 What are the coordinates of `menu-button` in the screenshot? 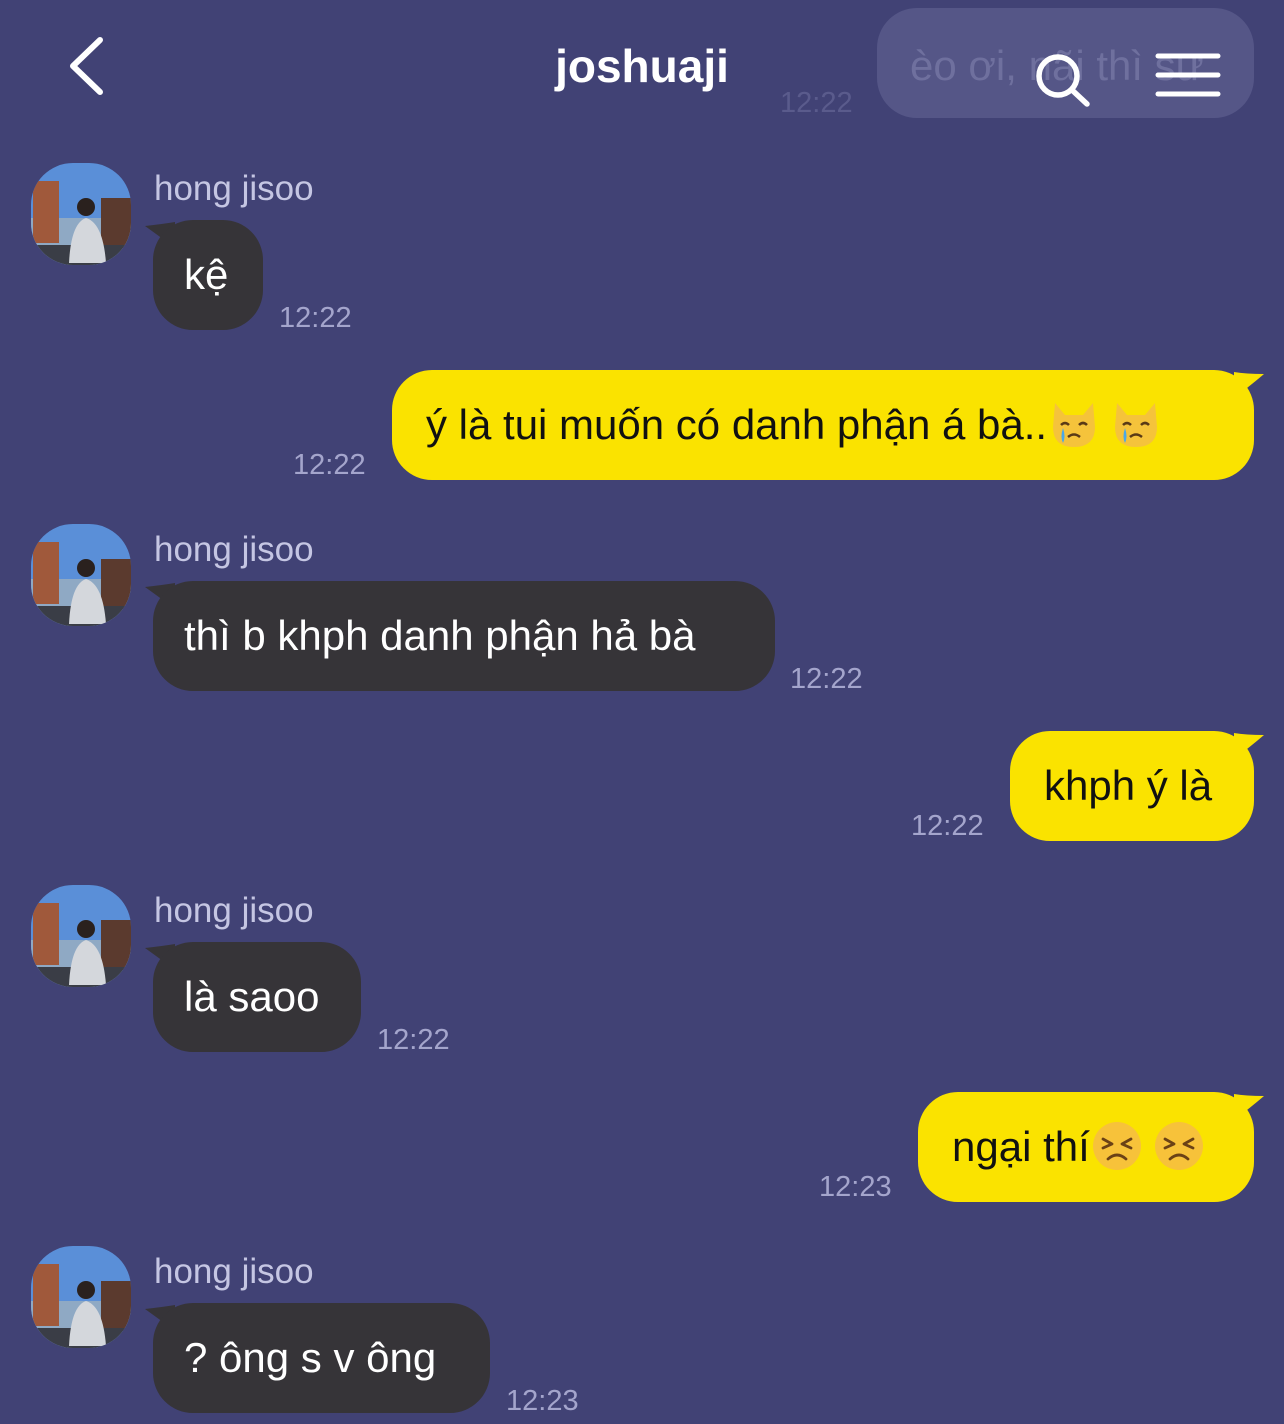 It's located at (1188, 76).